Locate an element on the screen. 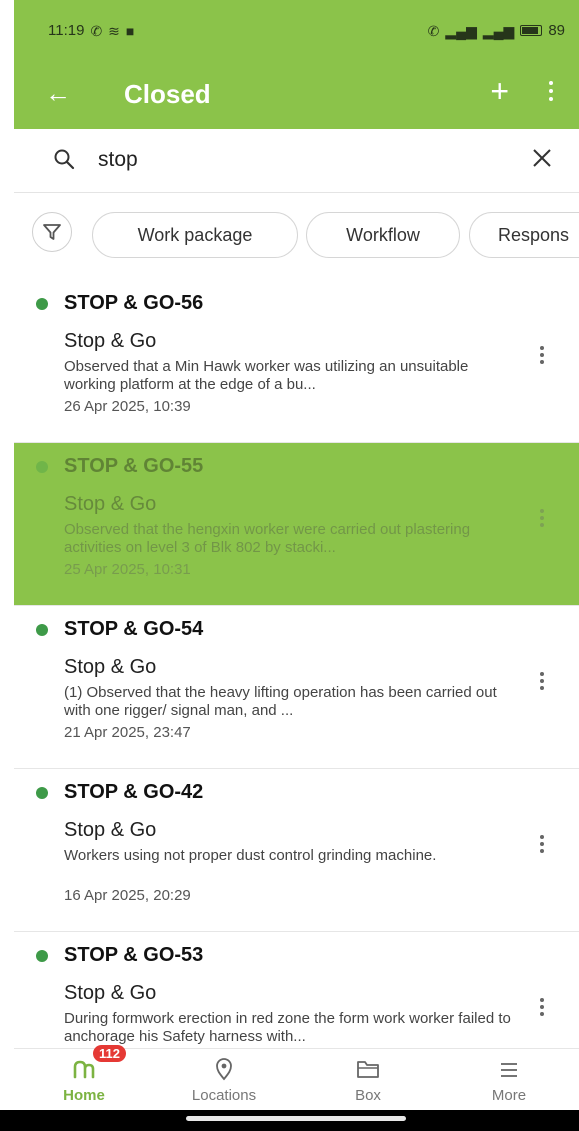  search-input: stop is located at coordinates (118, 160).